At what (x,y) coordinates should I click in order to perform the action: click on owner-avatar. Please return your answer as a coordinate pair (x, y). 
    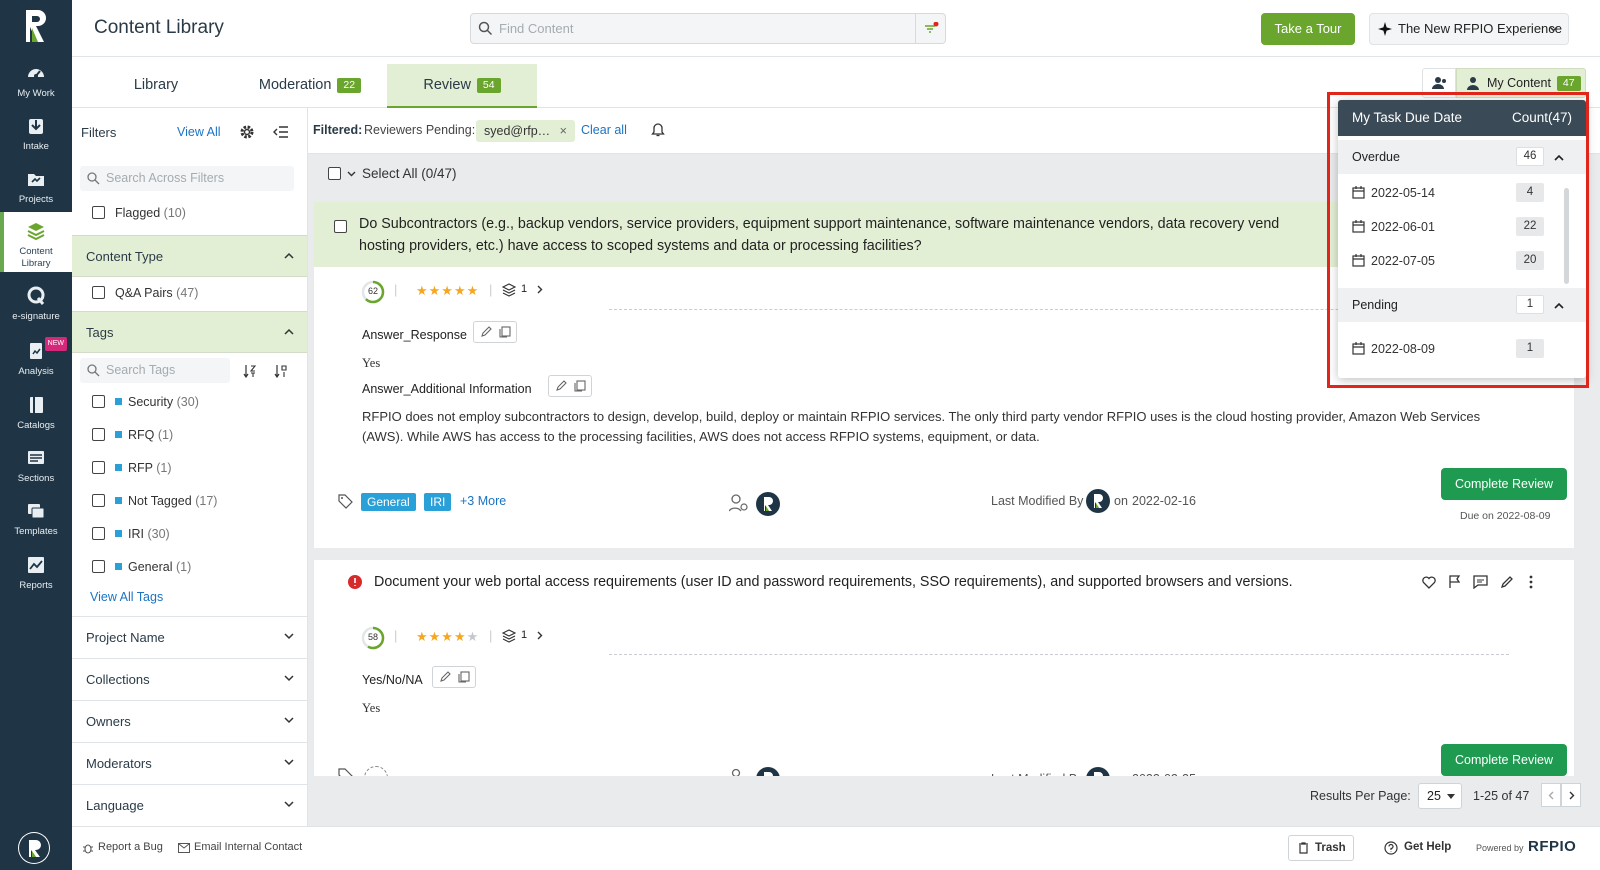
    Looking at the image, I should click on (768, 504).